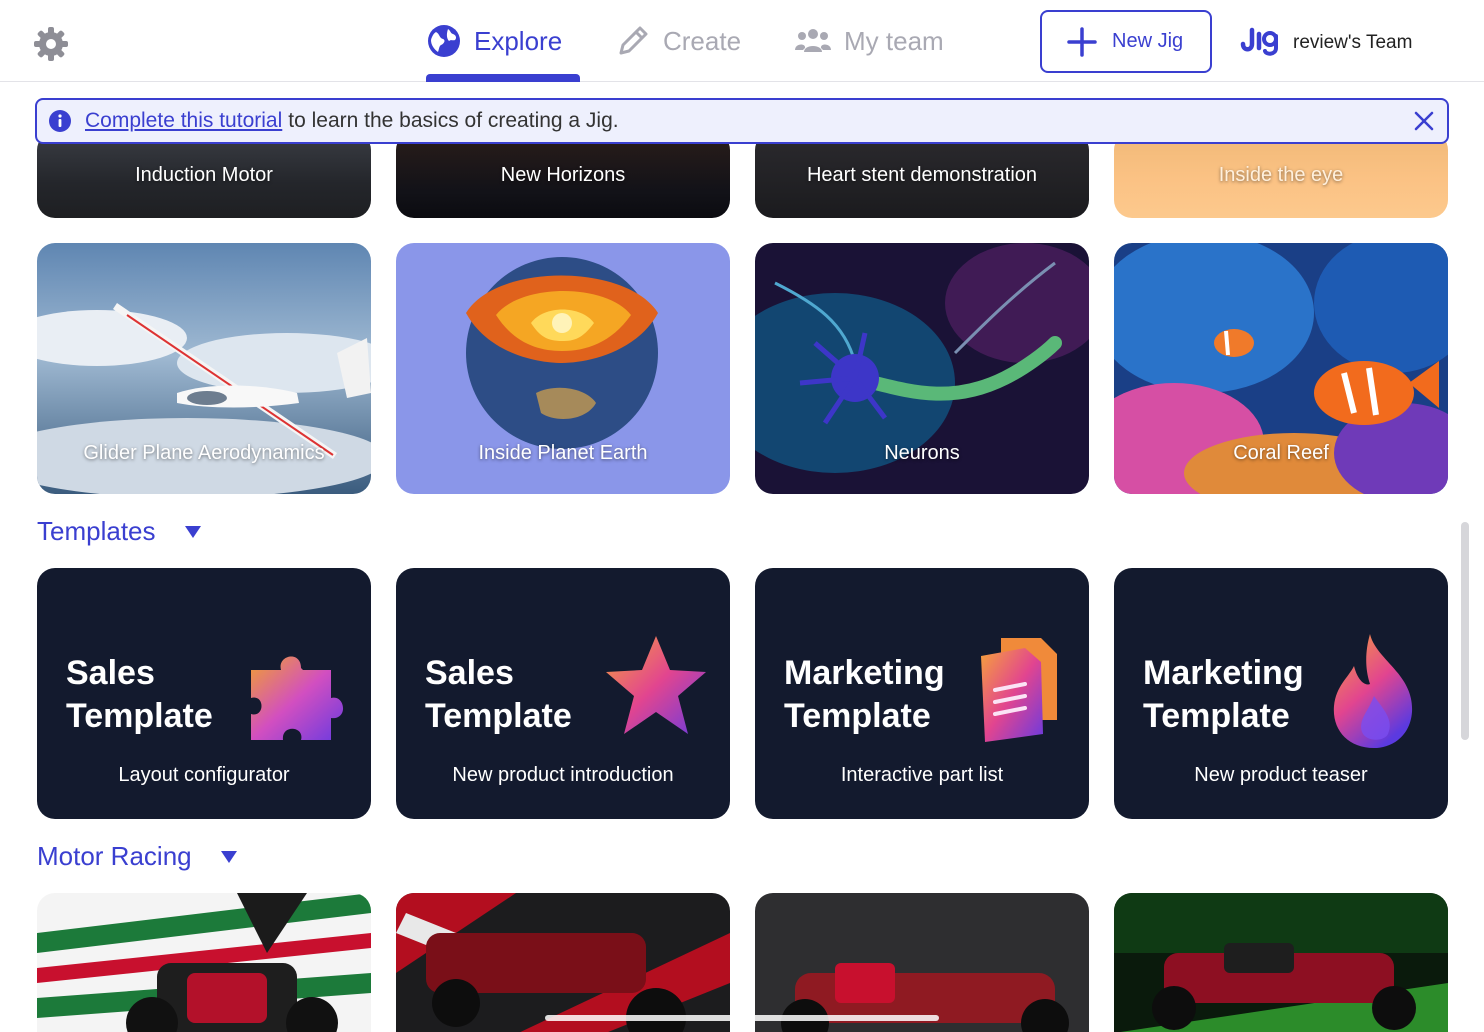 This screenshot has width=1484, height=1032. What do you see at coordinates (563, 453) in the screenshot?
I see `jig-card-title: Inside Planet Earth` at bounding box center [563, 453].